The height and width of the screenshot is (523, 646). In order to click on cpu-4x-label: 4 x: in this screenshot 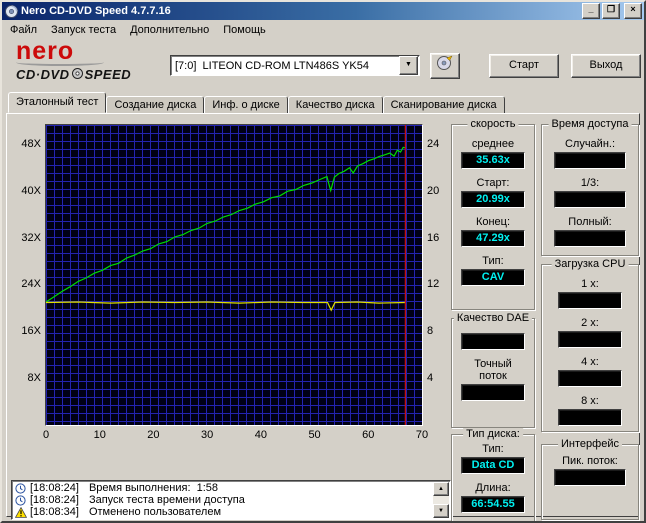, I will do `click(590, 362)`.